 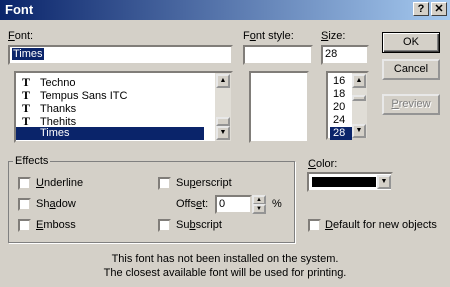 What do you see at coordinates (341, 133) in the screenshot?
I see `size-item-selected: 28` at bounding box center [341, 133].